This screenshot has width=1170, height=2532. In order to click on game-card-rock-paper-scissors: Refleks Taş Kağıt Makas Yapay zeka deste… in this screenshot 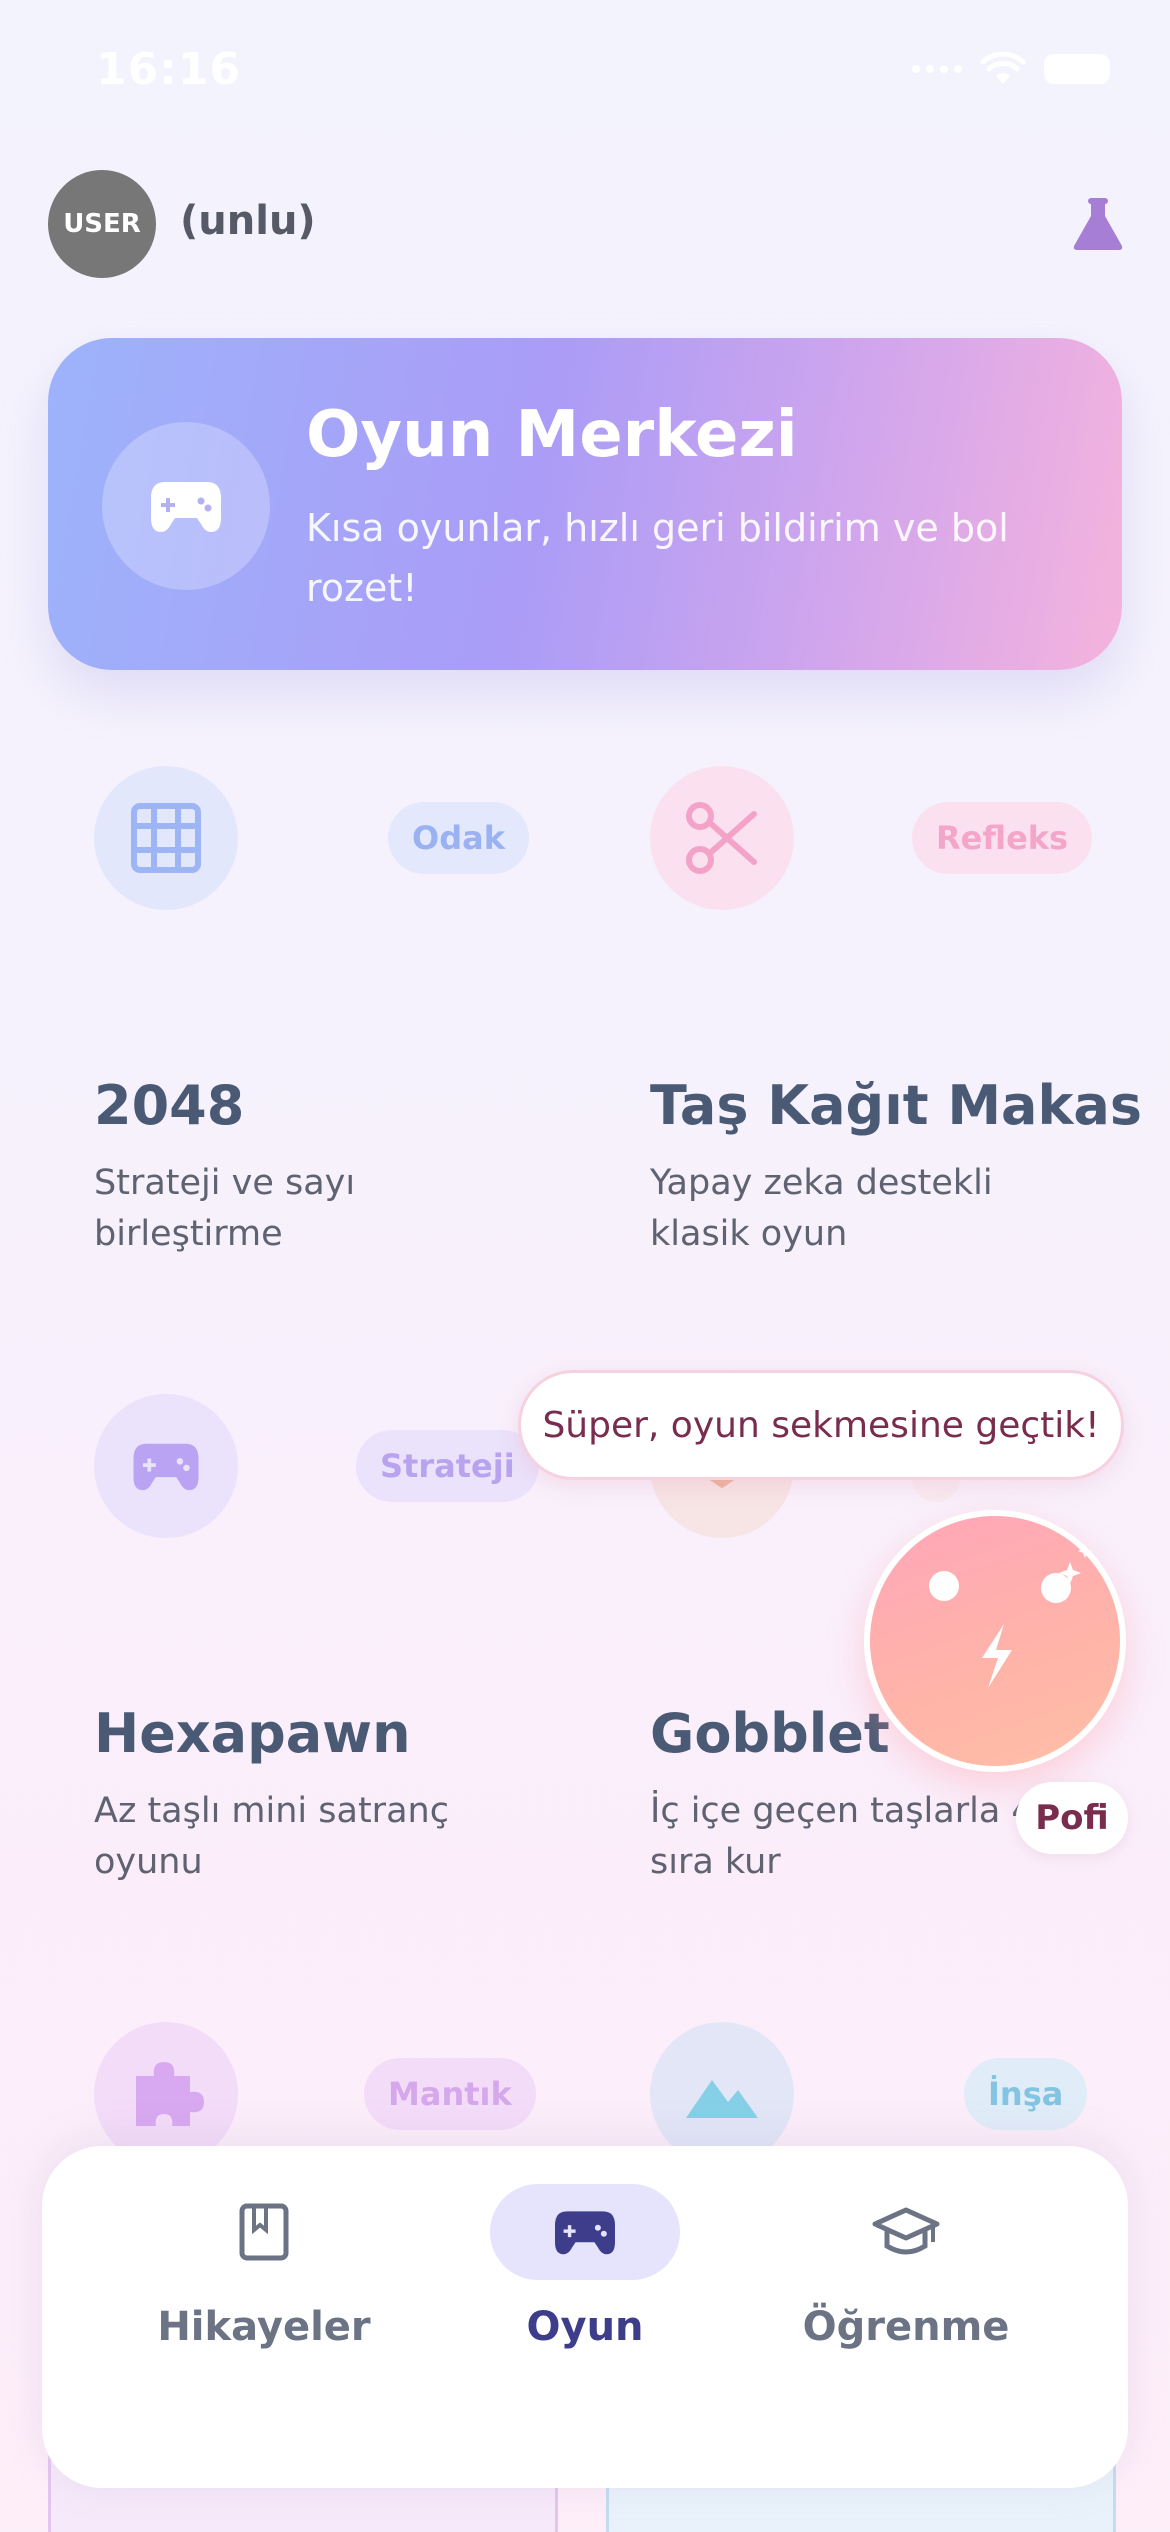, I will do `click(874, 1046)`.